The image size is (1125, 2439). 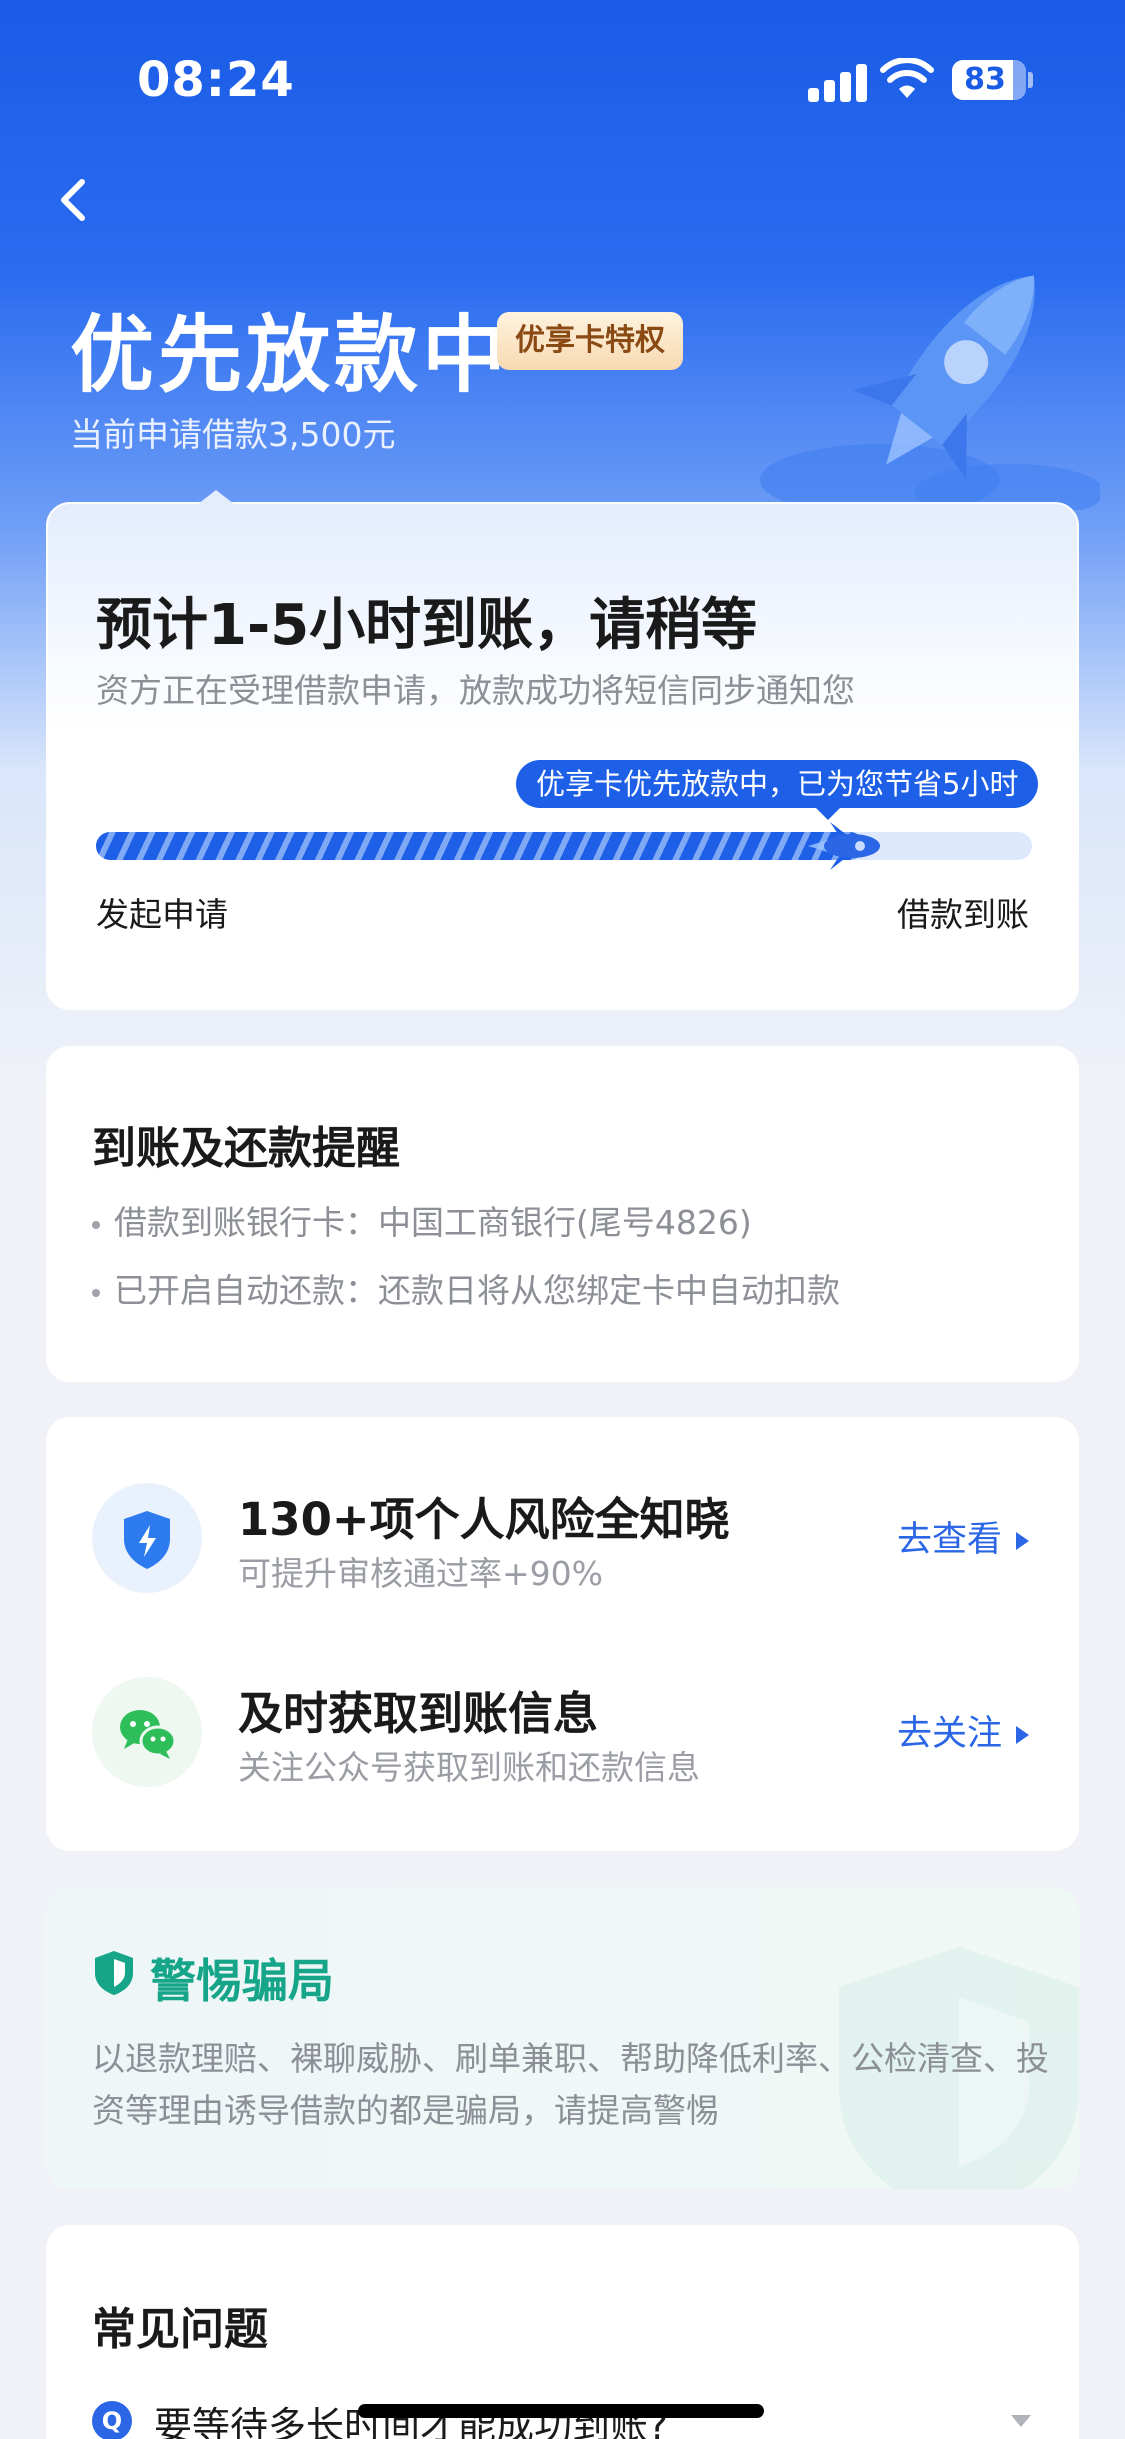 I want to click on wifi-icon, so click(x=907, y=78).